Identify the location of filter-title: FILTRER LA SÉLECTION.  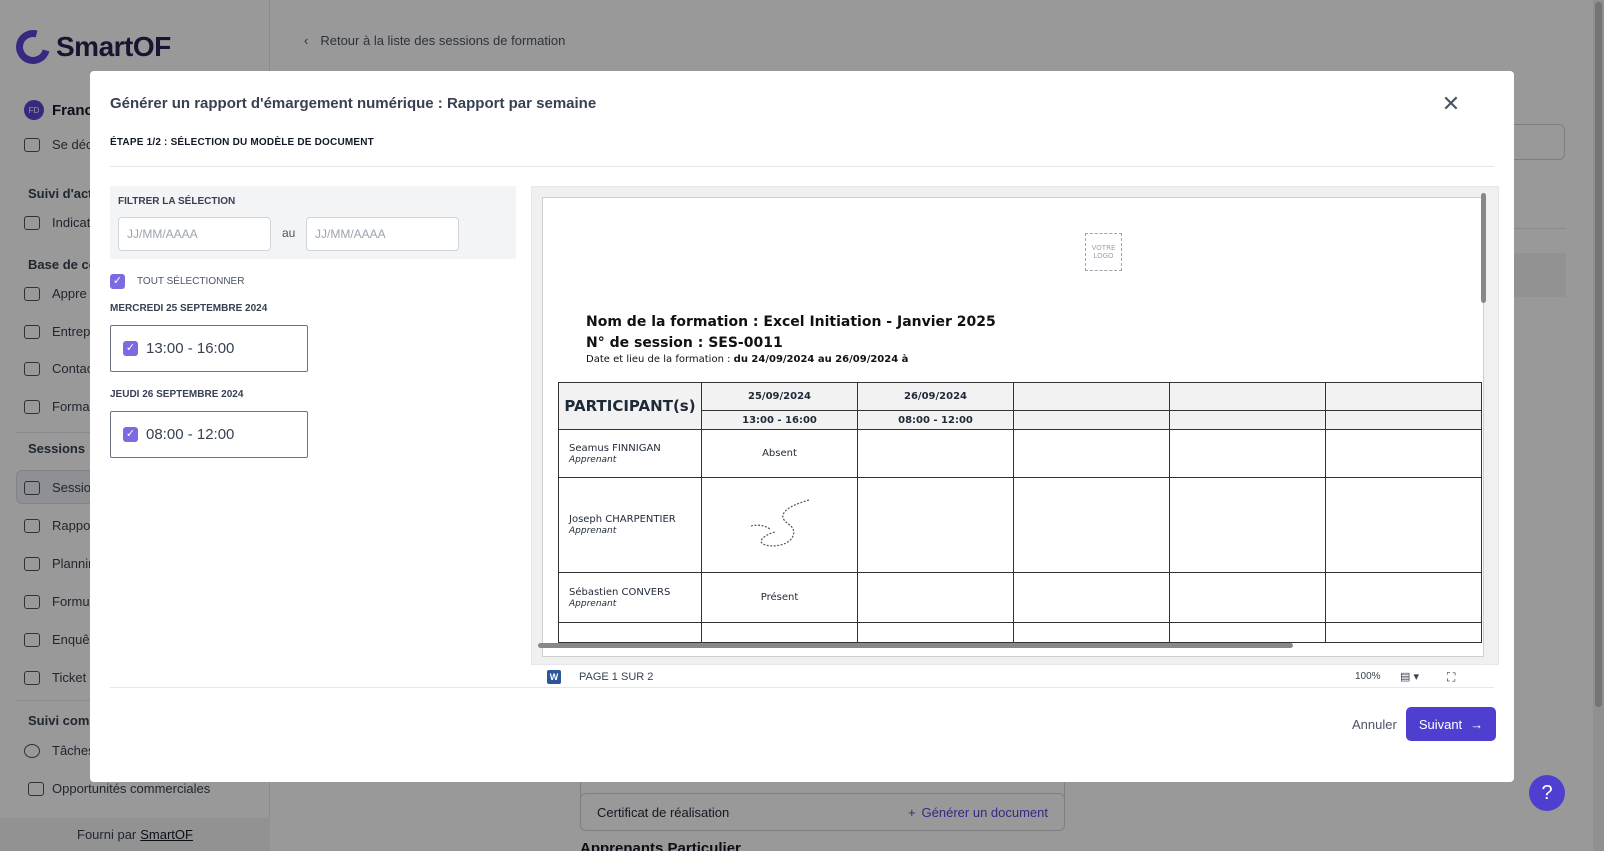
(177, 201).